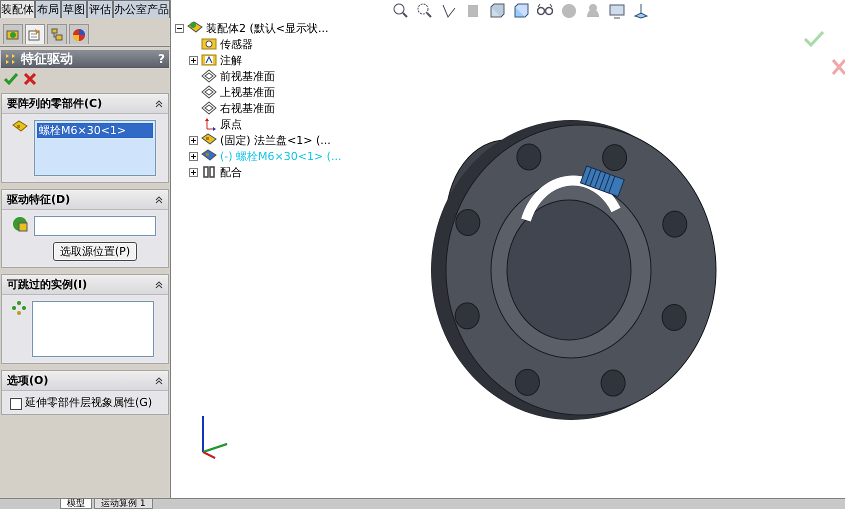 This screenshot has height=509, width=845. Describe the element at coordinates (95, 130) in the screenshot. I see `list-item: 螺栓M6×30<1>` at that location.